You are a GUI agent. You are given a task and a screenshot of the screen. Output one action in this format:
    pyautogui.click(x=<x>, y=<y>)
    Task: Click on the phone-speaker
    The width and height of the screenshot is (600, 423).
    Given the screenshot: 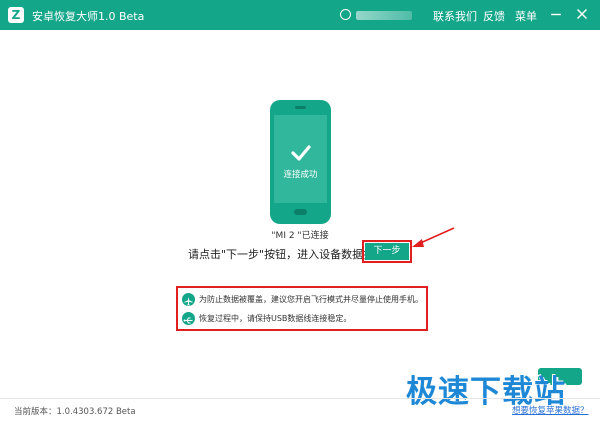 What is the action you would take?
    pyautogui.click(x=300, y=107)
    